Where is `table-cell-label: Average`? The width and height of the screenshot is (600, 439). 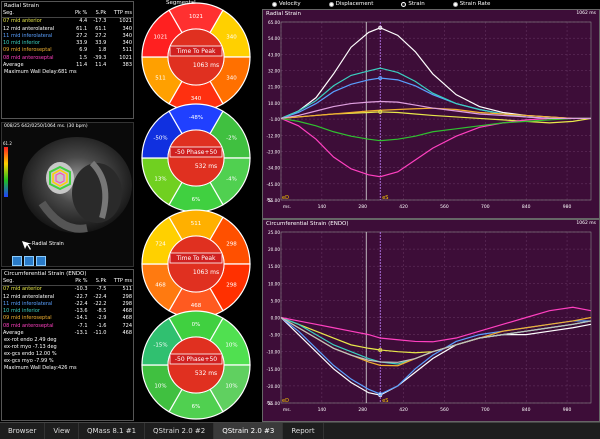 table-cell-label: Average is located at coordinates (13, 65).